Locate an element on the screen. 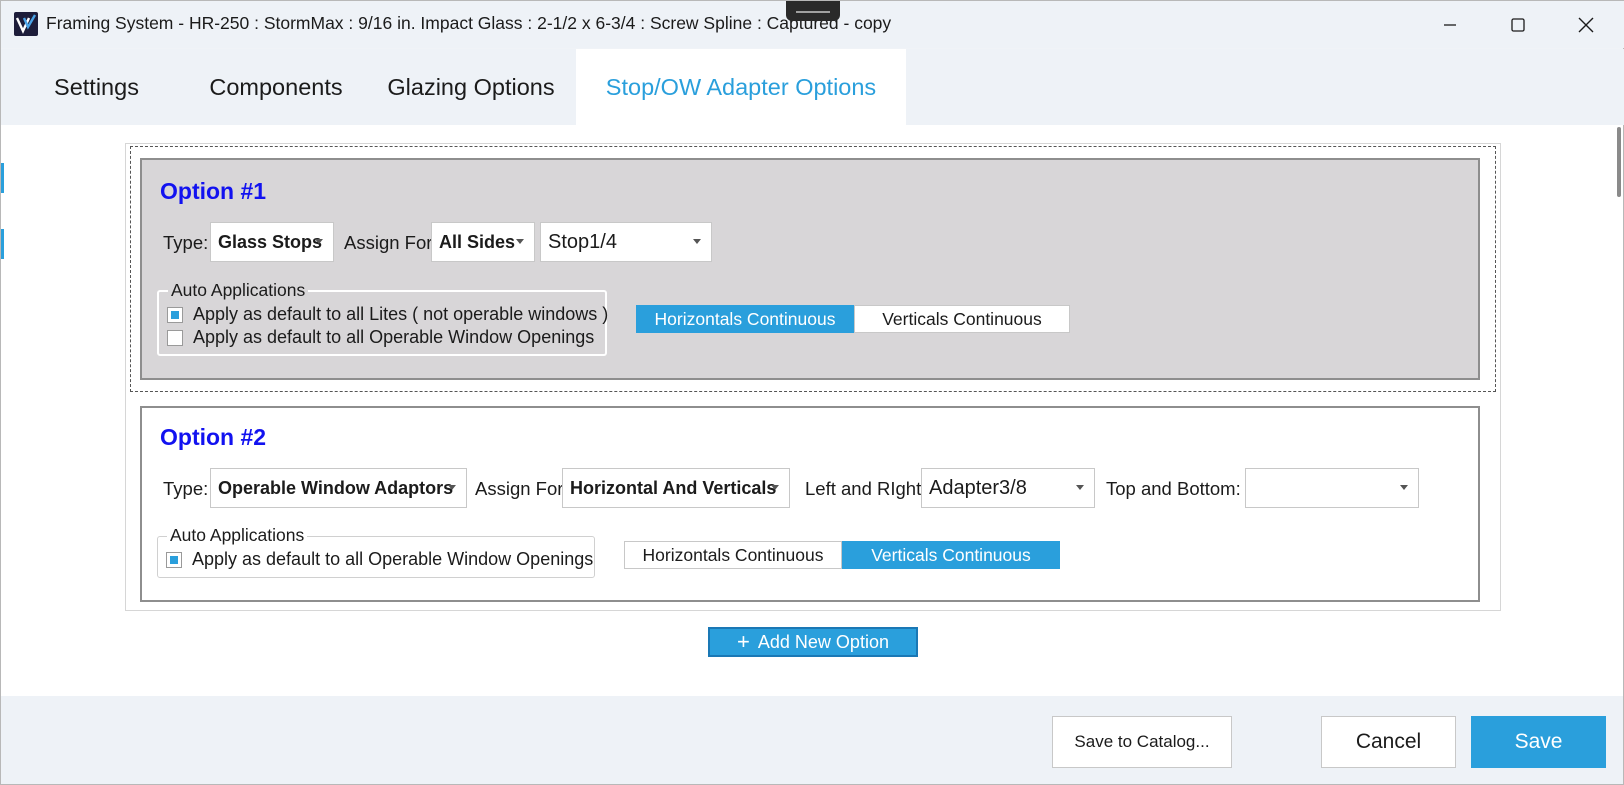  top-bottom-select is located at coordinates (1332, 488).